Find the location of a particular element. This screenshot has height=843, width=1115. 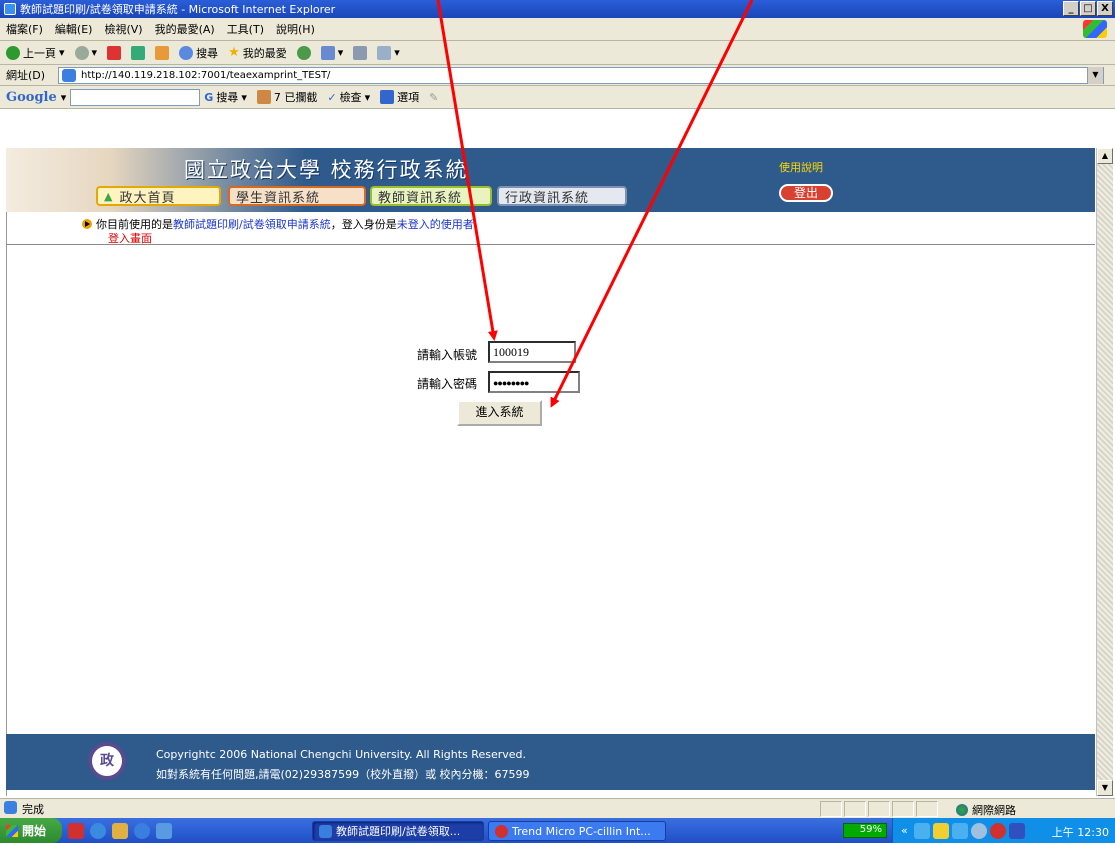

password-label: 請輸入密碼 is located at coordinates (447, 384).